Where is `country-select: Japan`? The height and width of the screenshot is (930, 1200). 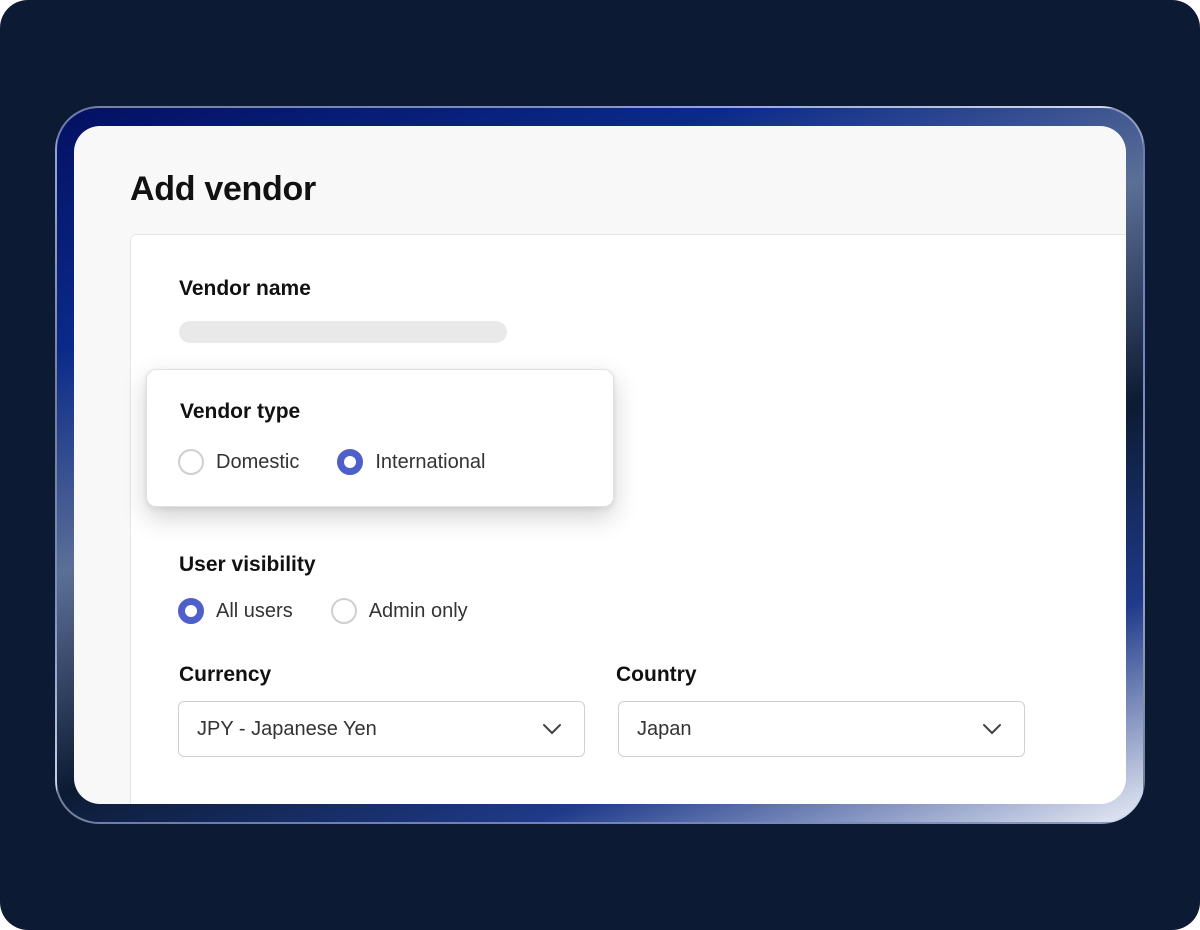
country-select: Japan is located at coordinates (821, 729).